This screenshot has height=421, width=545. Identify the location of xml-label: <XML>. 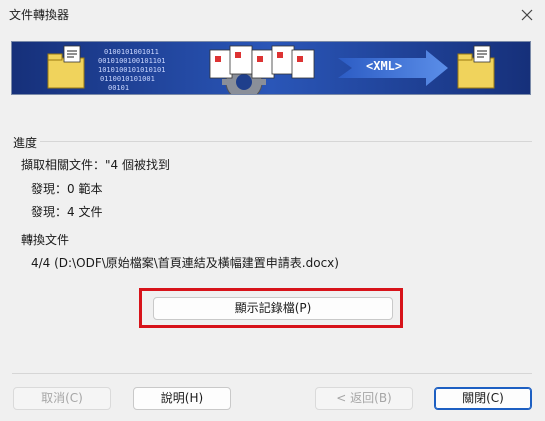
(384, 66).